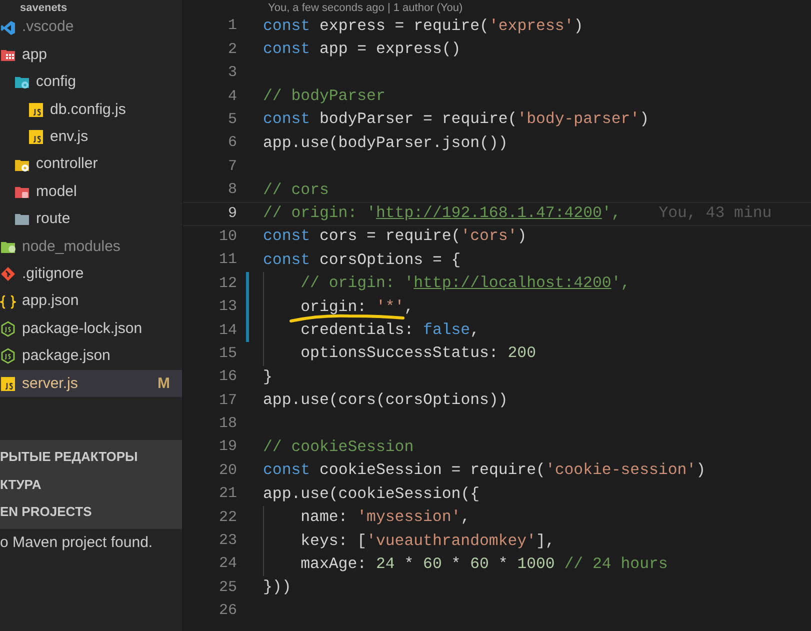 The image size is (811, 631). Describe the element at coordinates (227, 354) in the screenshot. I see `line-number: 15` at that location.